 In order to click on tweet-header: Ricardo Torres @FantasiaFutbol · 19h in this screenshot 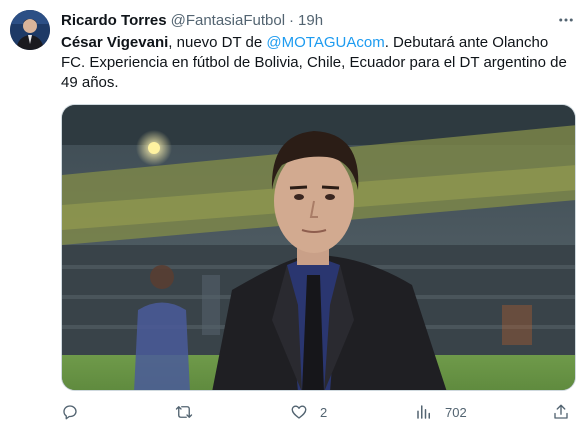, I will do `click(318, 20)`.